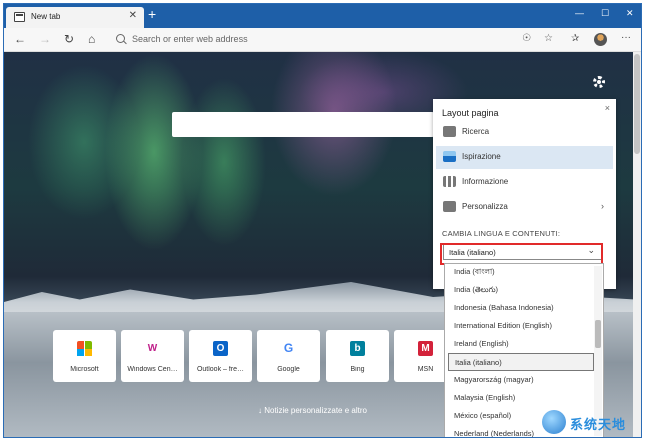 Image resolution: width=645 pixels, height=441 pixels. Describe the element at coordinates (521, 326) in the screenshot. I see `language-option: International Edition (English)` at that location.